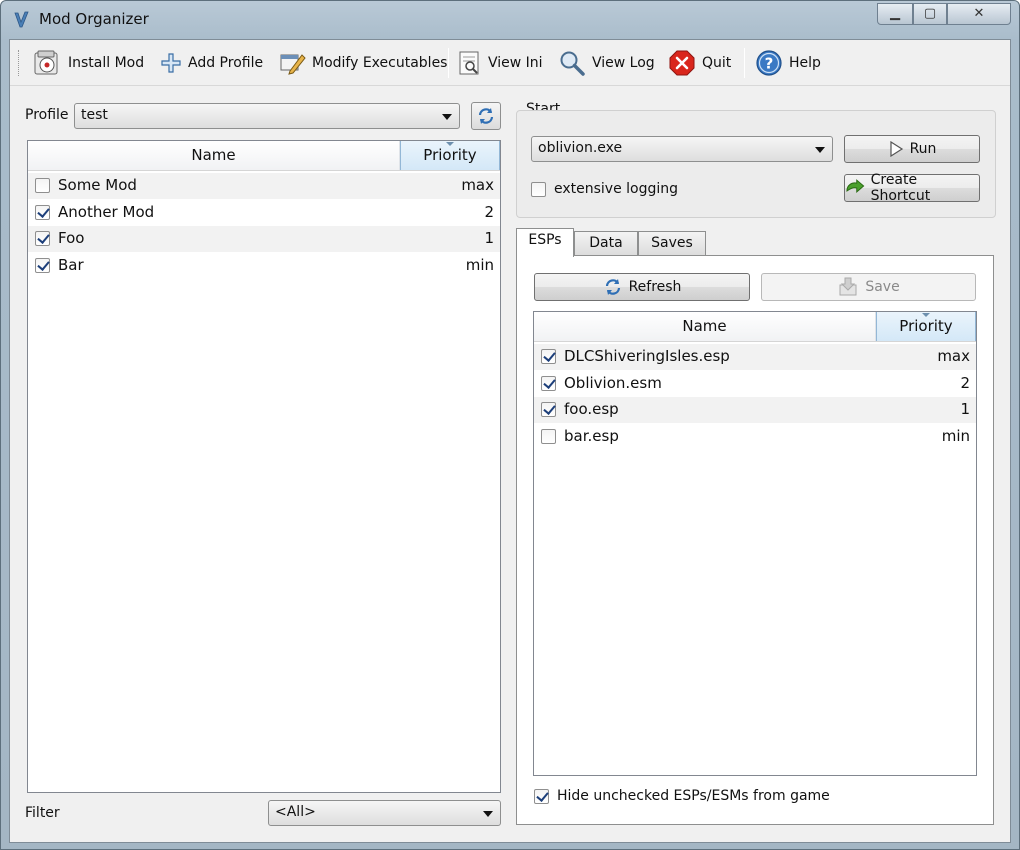 Image resolution: width=1020 pixels, height=850 pixels. Describe the element at coordinates (71, 238) in the screenshot. I see `mod-row-name: Foo` at that location.